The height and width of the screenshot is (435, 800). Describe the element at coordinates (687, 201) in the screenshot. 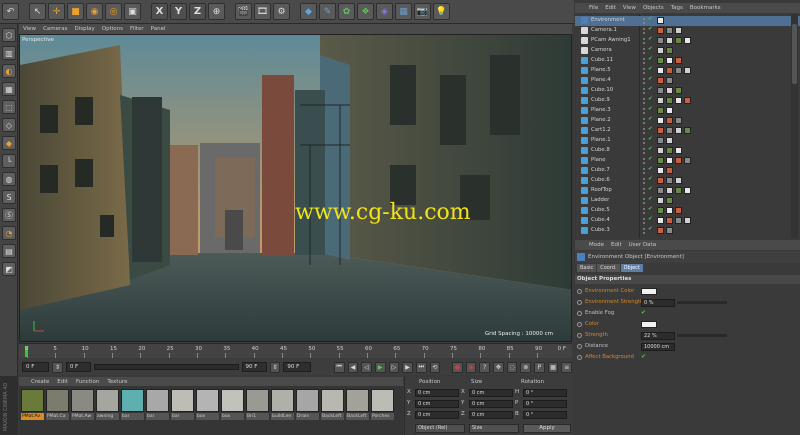

I see `object-row: Ladder ✔` at that location.